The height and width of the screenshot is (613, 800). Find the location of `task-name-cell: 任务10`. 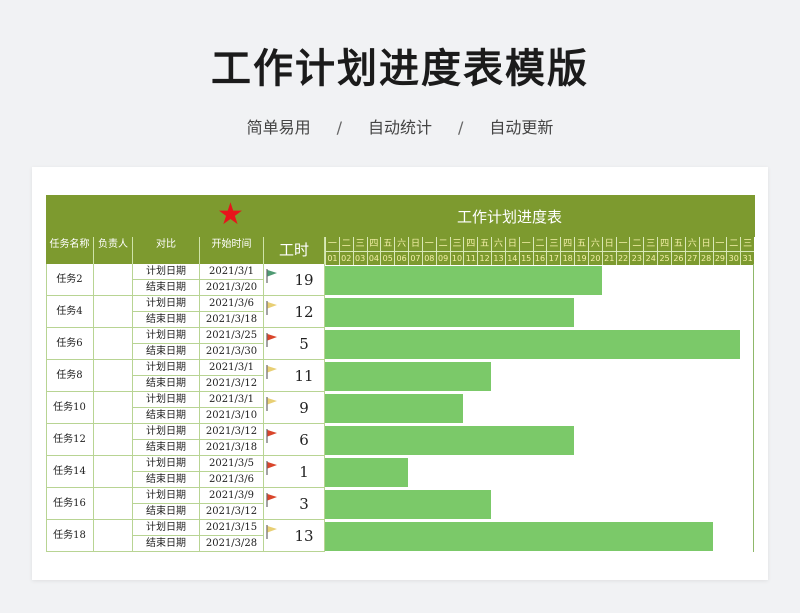

task-name-cell: 任务10 is located at coordinates (70, 408).